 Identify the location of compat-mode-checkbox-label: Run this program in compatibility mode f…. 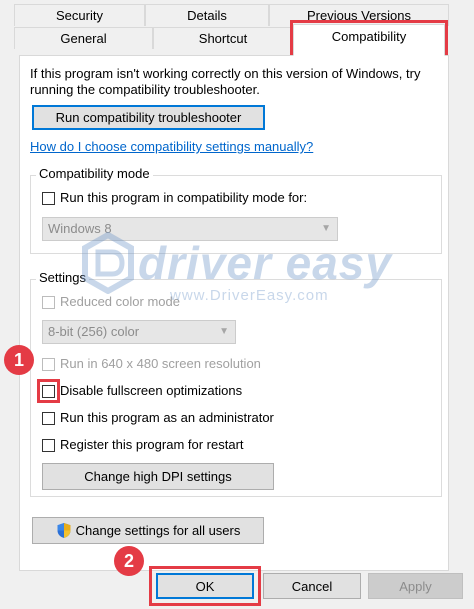
(184, 197).